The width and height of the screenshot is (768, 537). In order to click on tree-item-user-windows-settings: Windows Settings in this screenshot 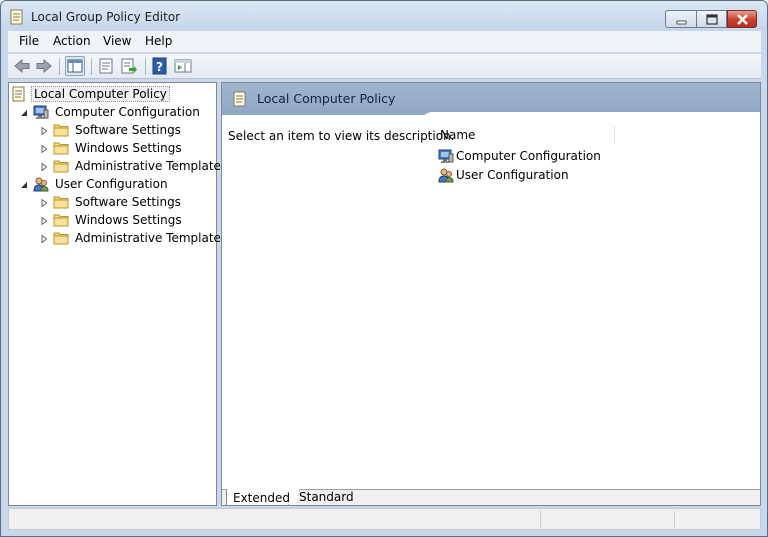, I will do `click(111, 220)`.